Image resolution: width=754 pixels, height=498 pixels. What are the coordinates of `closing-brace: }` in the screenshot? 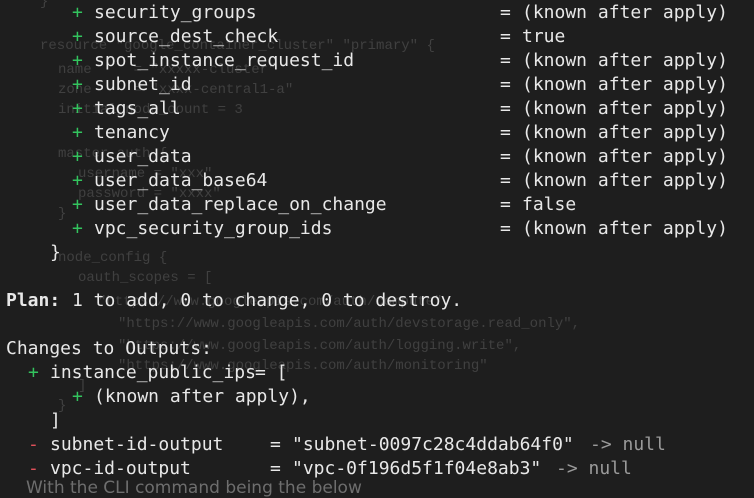 It's located at (55, 252).